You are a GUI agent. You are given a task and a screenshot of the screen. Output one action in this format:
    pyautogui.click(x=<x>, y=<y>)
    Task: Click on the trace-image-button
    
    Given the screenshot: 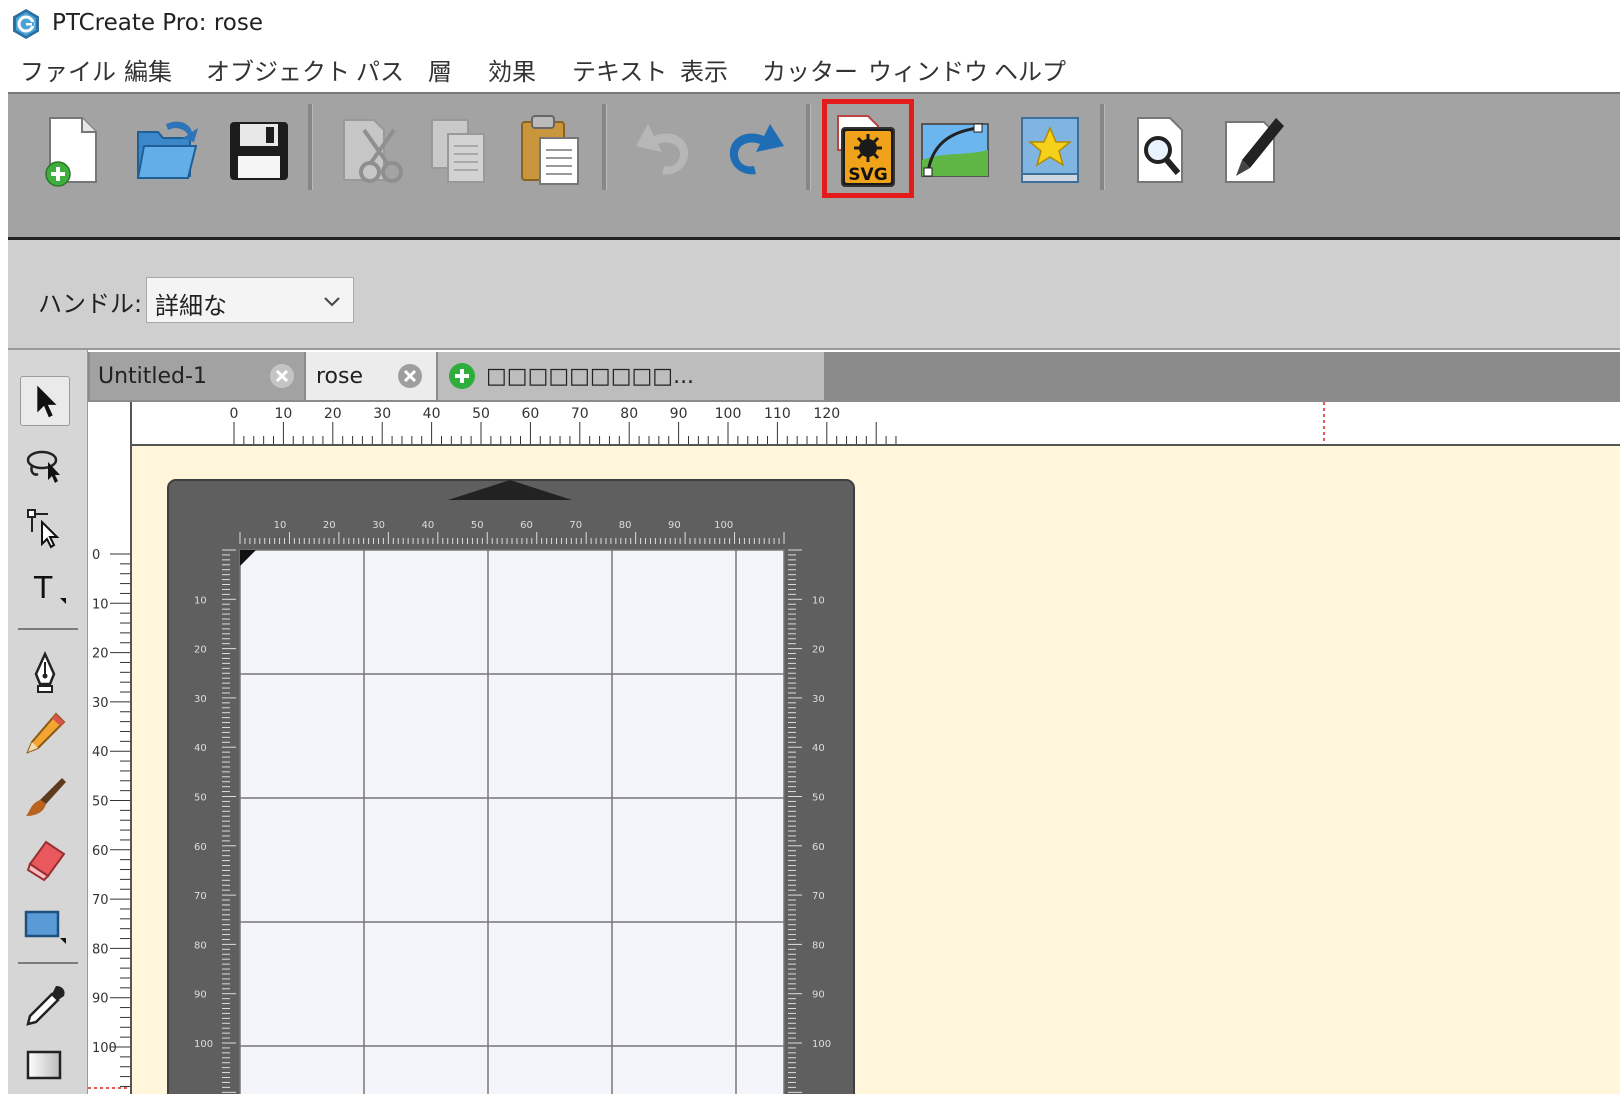 What is the action you would take?
    pyautogui.click(x=955, y=150)
    